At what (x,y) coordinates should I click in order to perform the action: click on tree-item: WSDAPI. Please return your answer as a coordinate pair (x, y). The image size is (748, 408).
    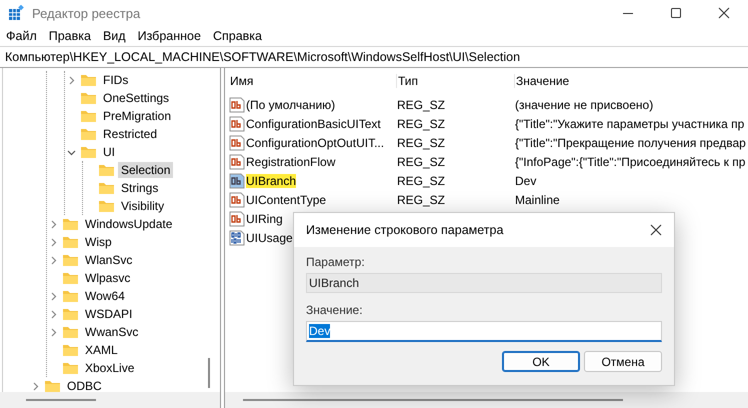
    Looking at the image, I should click on (109, 314).